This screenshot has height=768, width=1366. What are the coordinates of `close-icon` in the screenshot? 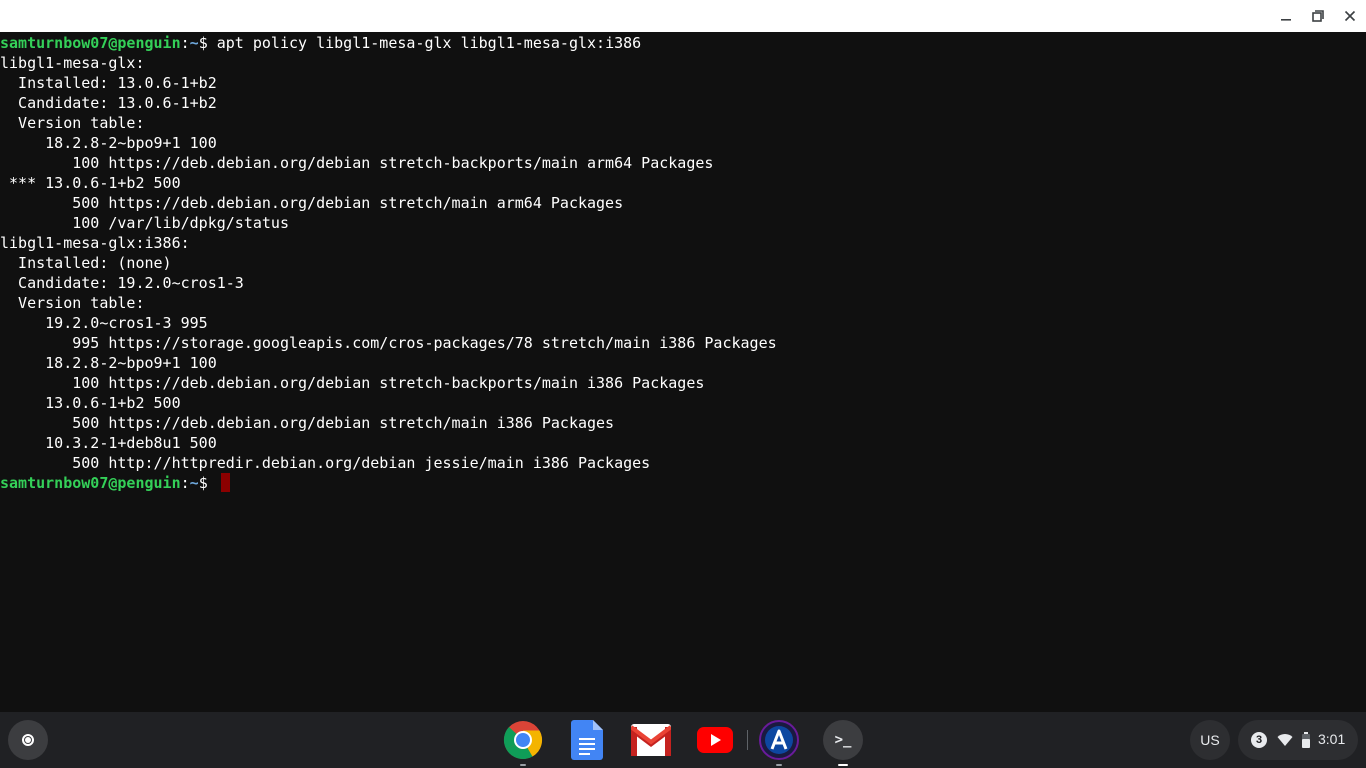 It's located at (1350, 16).